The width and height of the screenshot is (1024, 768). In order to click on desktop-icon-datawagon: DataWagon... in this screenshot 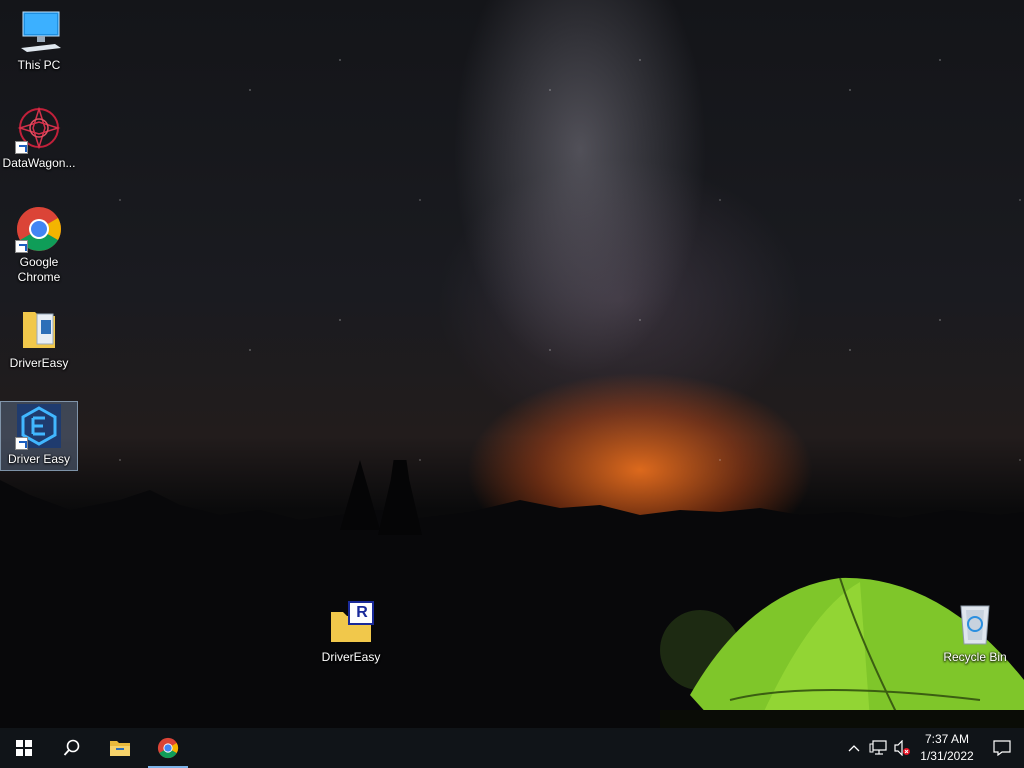, I will do `click(39, 139)`.